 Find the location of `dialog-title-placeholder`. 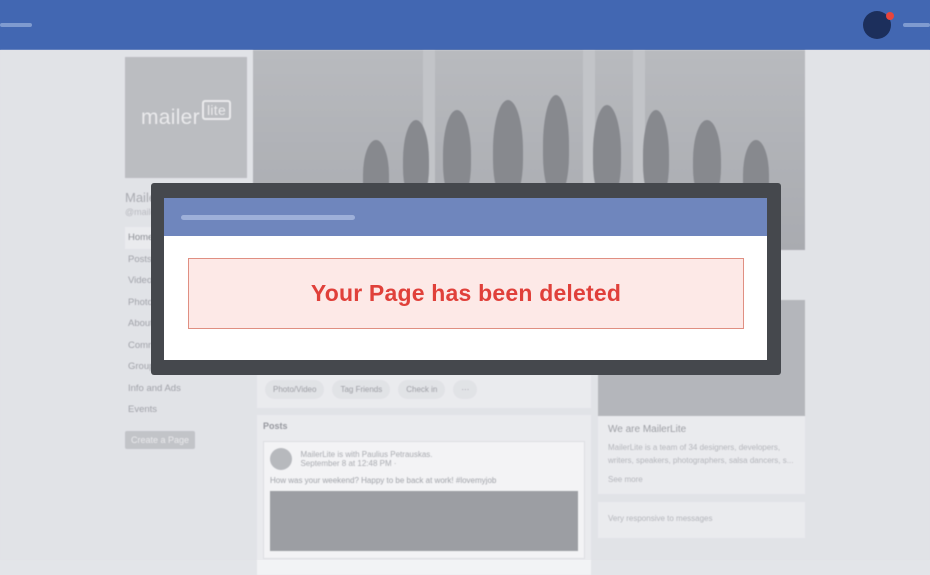

dialog-title-placeholder is located at coordinates (268, 217).